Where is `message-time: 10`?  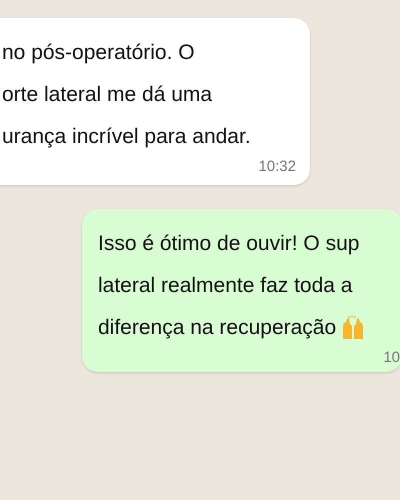 message-time: 10 is located at coordinates (391, 357).